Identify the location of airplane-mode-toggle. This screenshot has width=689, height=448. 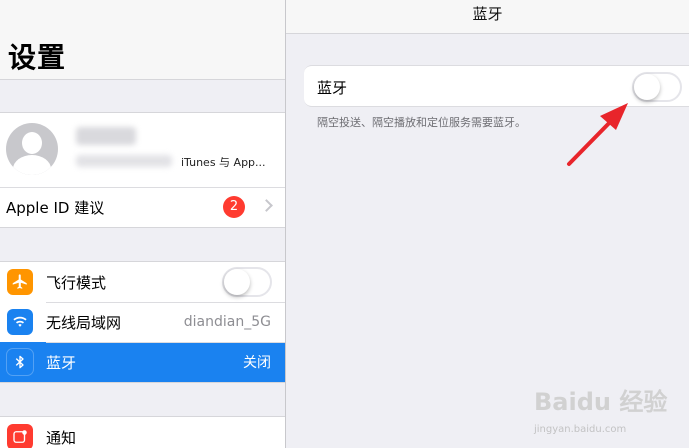
(247, 282).